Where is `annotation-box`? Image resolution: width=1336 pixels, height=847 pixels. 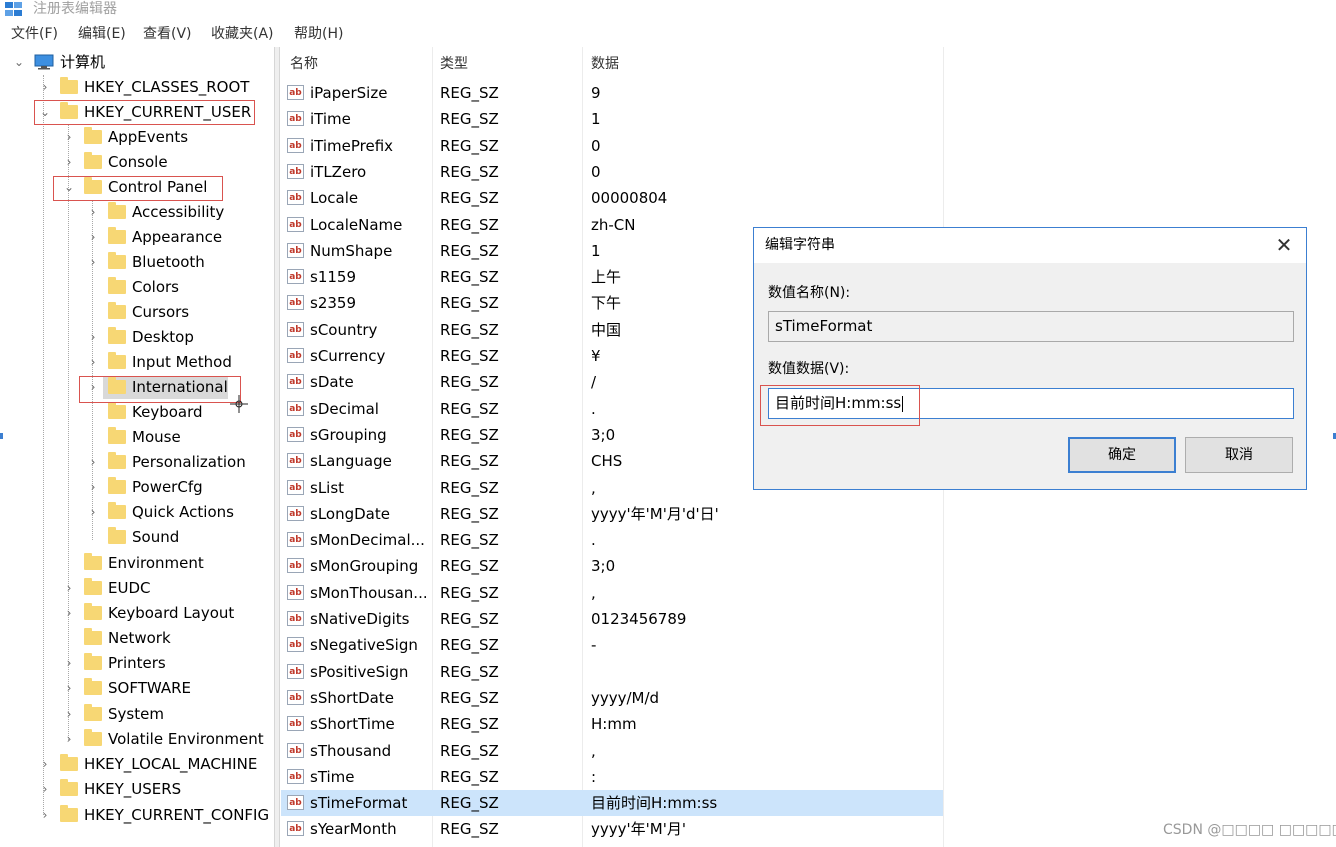 annotation-box is located at coordinates (138, 188).